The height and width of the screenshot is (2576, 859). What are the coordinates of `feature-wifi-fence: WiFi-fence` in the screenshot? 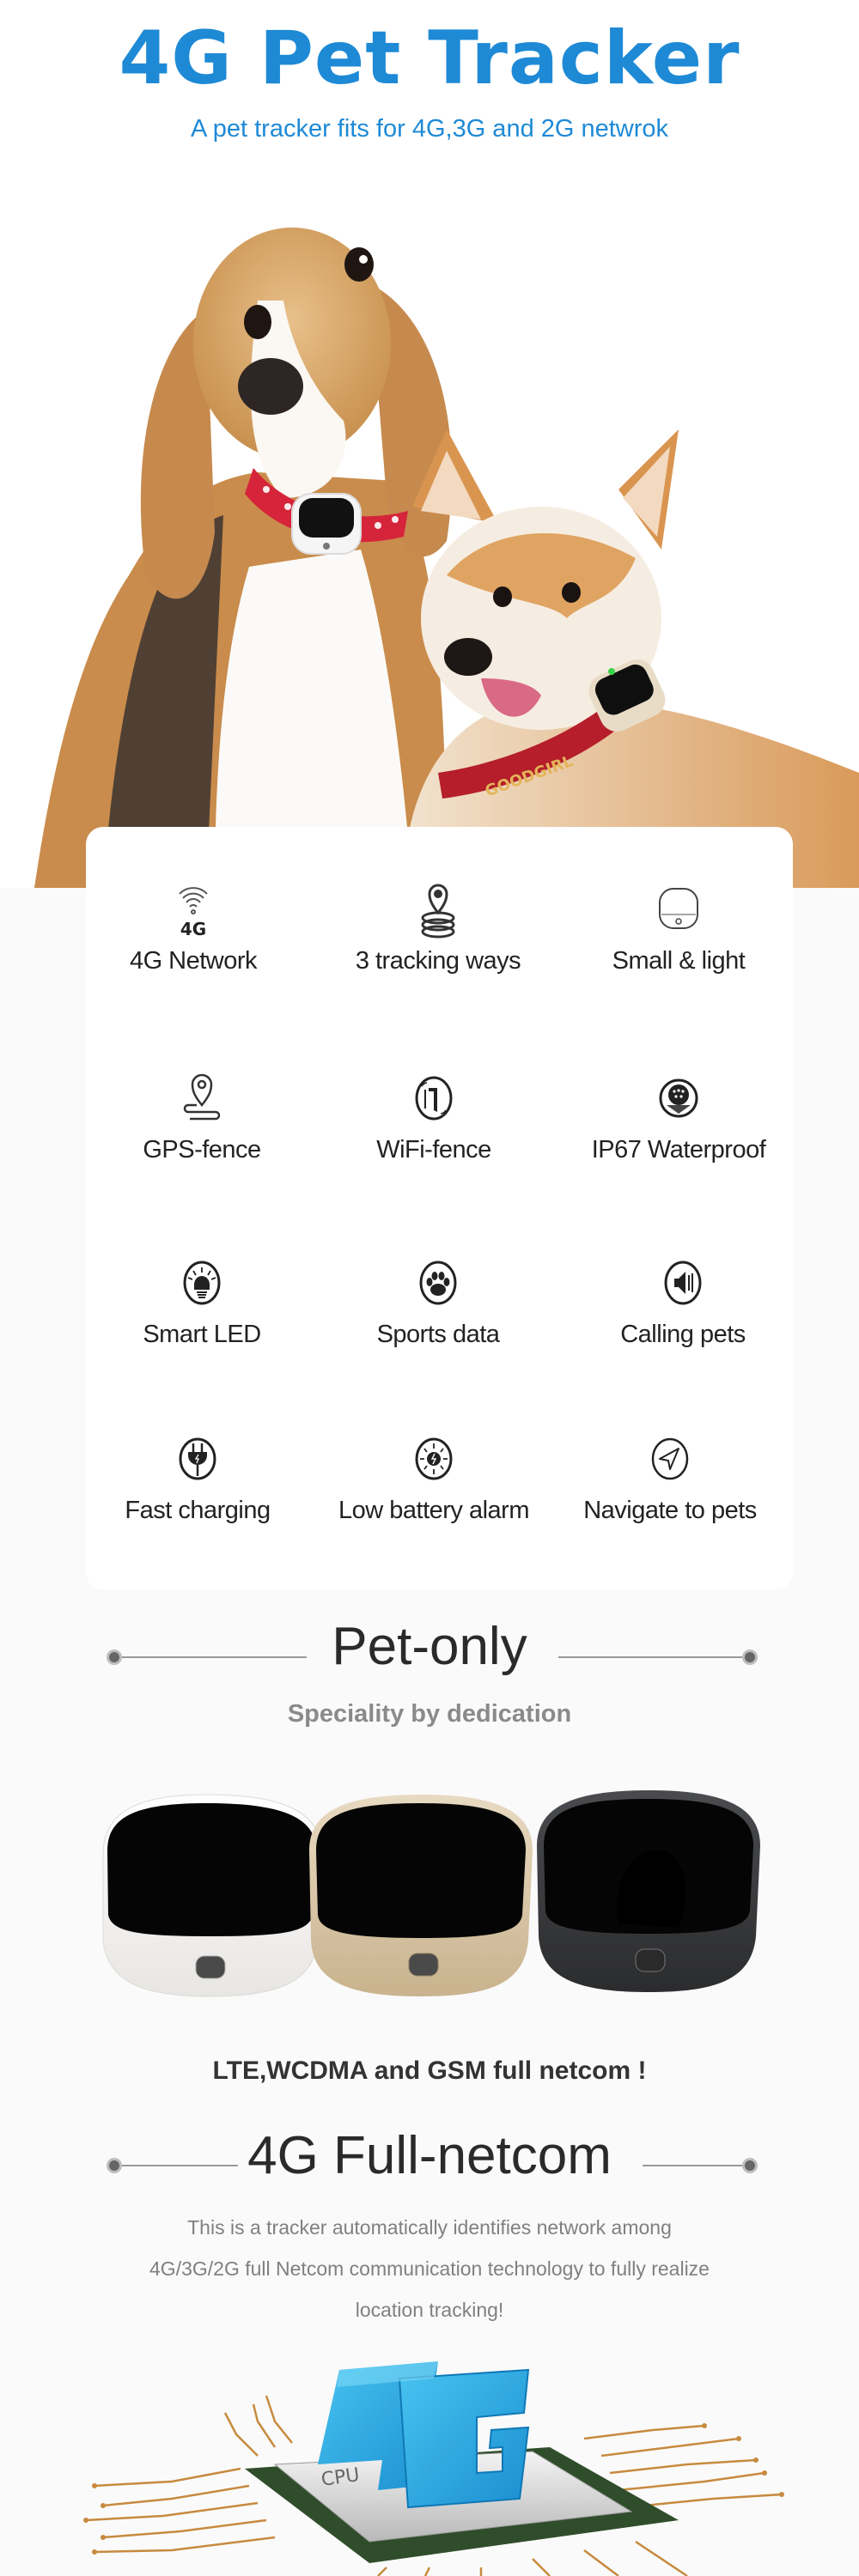 It's located at (434, 1115).